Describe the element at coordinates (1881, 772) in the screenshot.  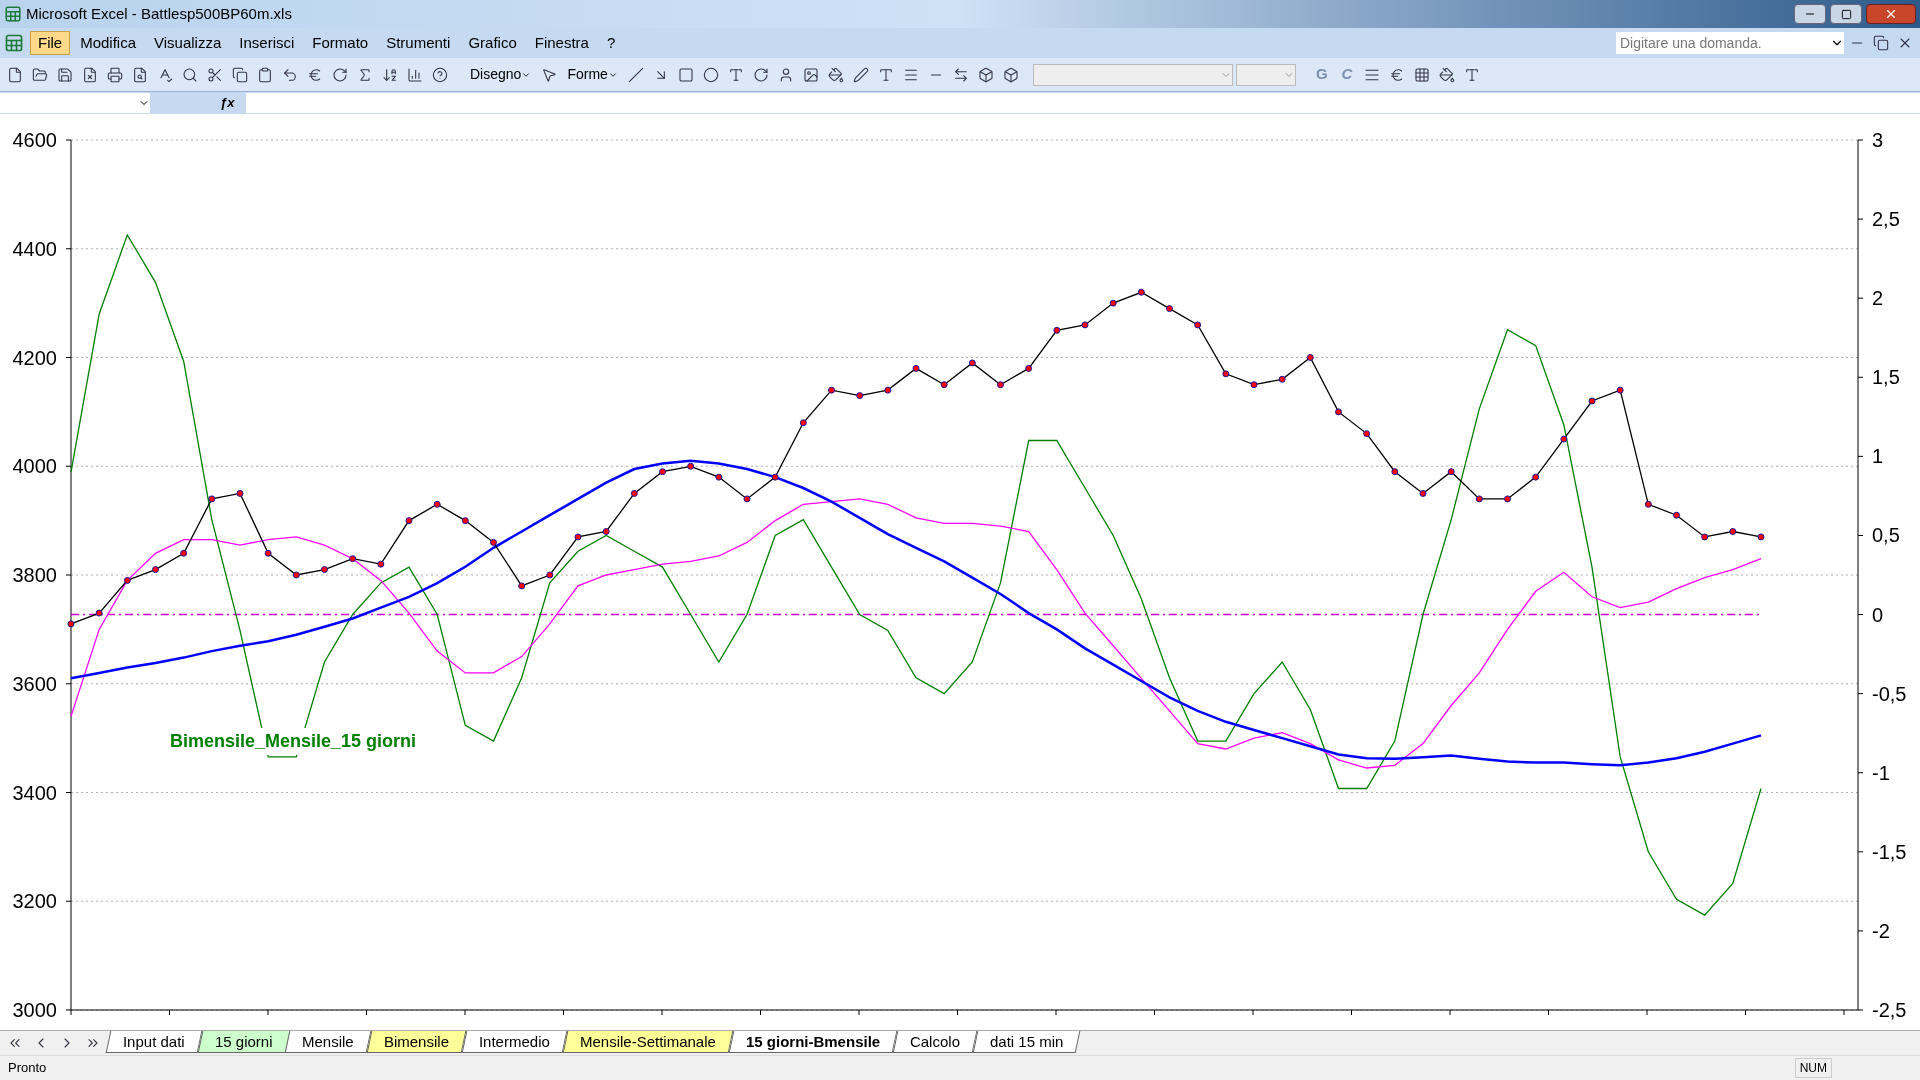
I see `axis-label: -1` at that location.